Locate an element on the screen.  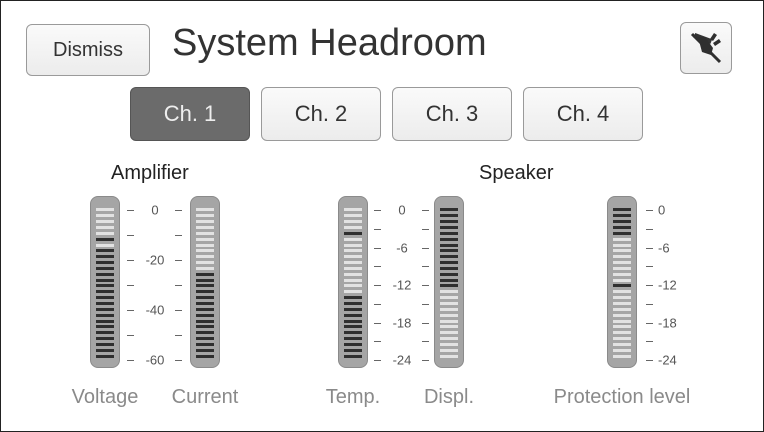
speaker-section-title: Speaker is located at coordinates (516, 173).